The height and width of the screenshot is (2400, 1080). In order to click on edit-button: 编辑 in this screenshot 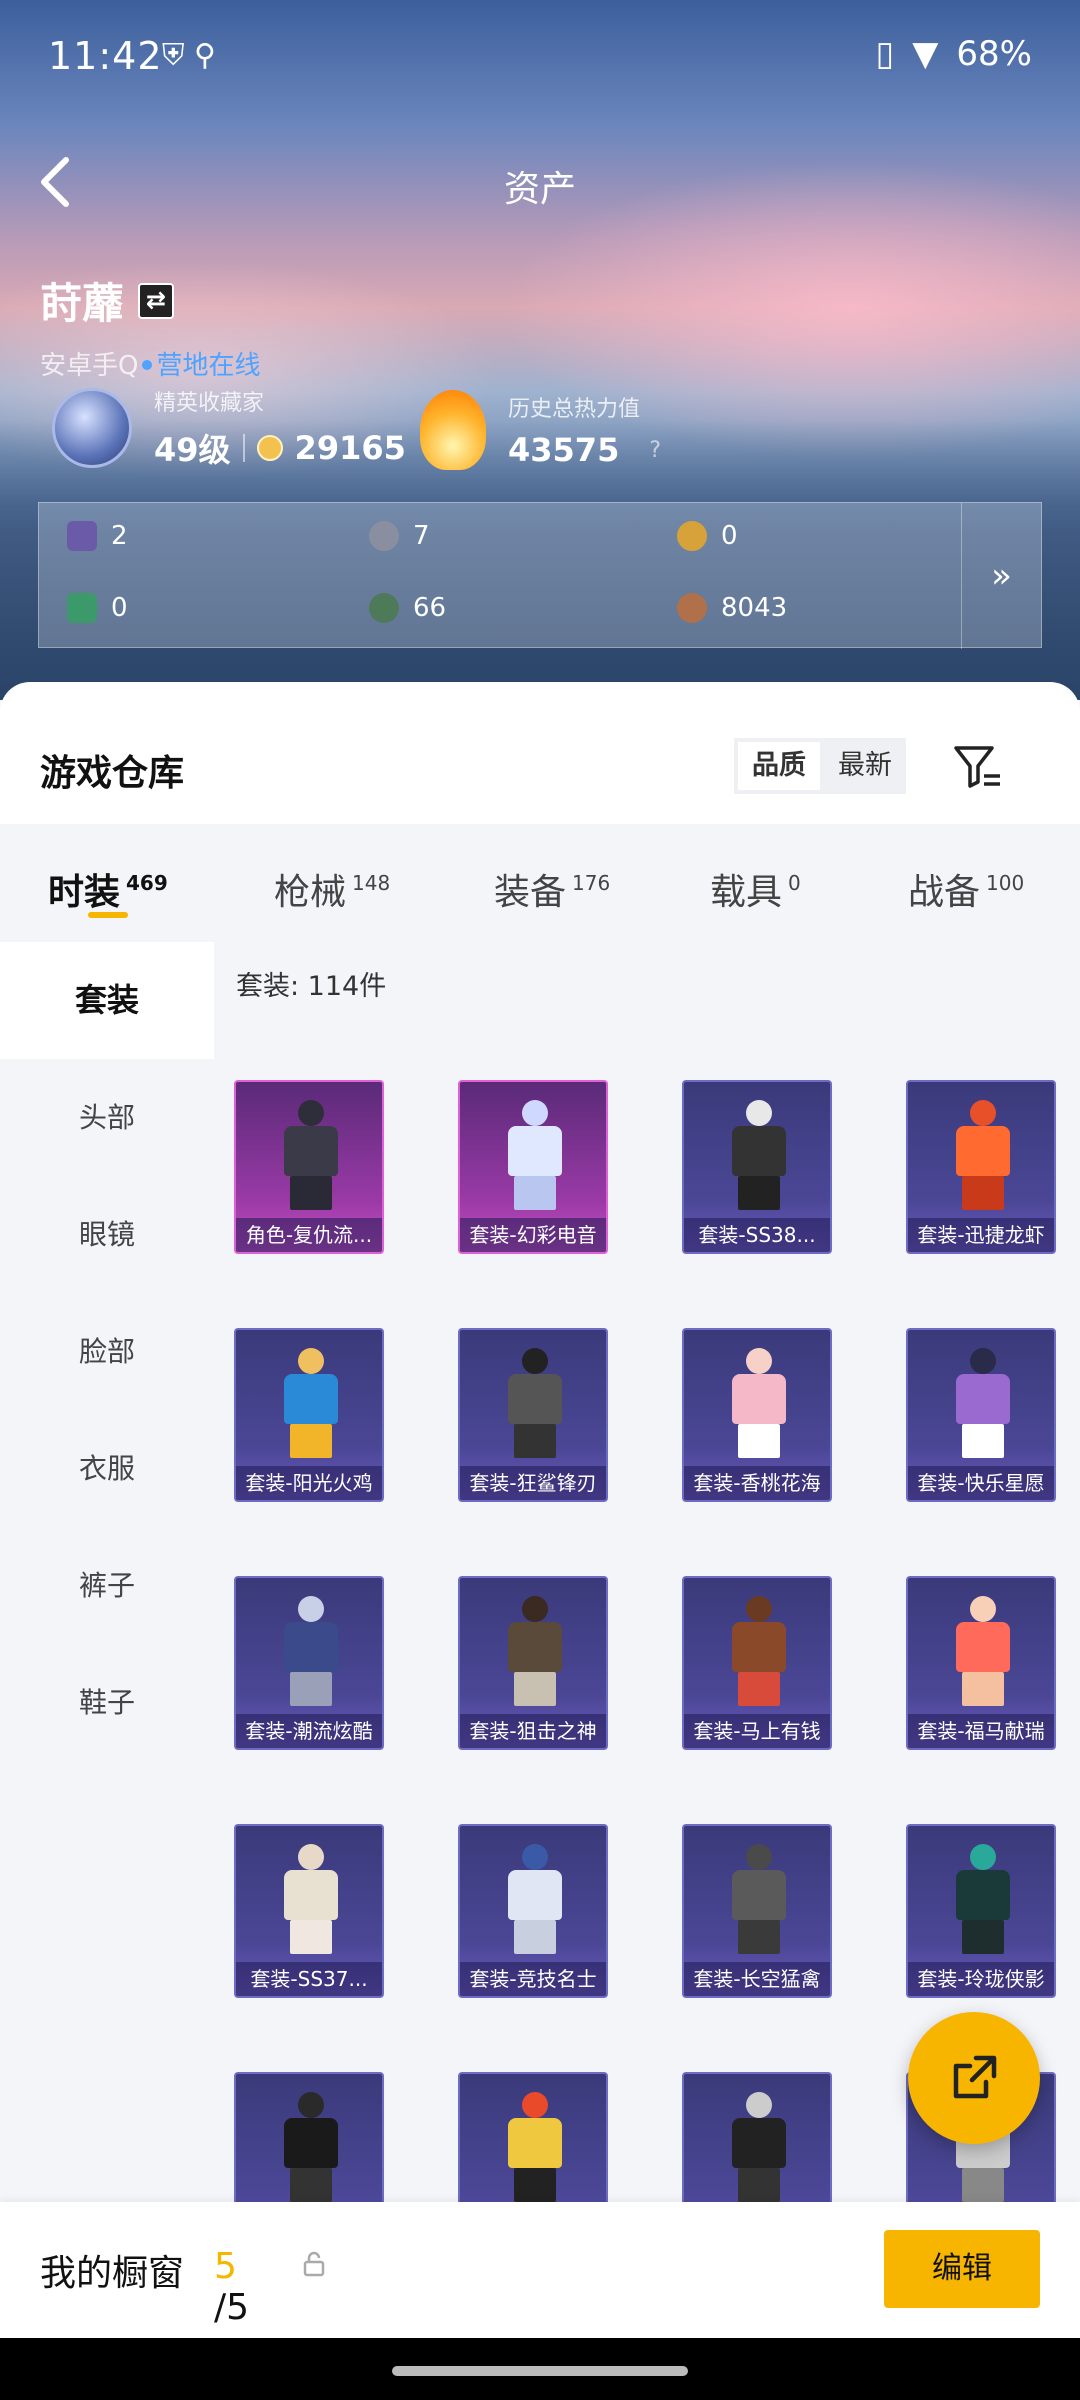, I will do `click(962, 2269)`.